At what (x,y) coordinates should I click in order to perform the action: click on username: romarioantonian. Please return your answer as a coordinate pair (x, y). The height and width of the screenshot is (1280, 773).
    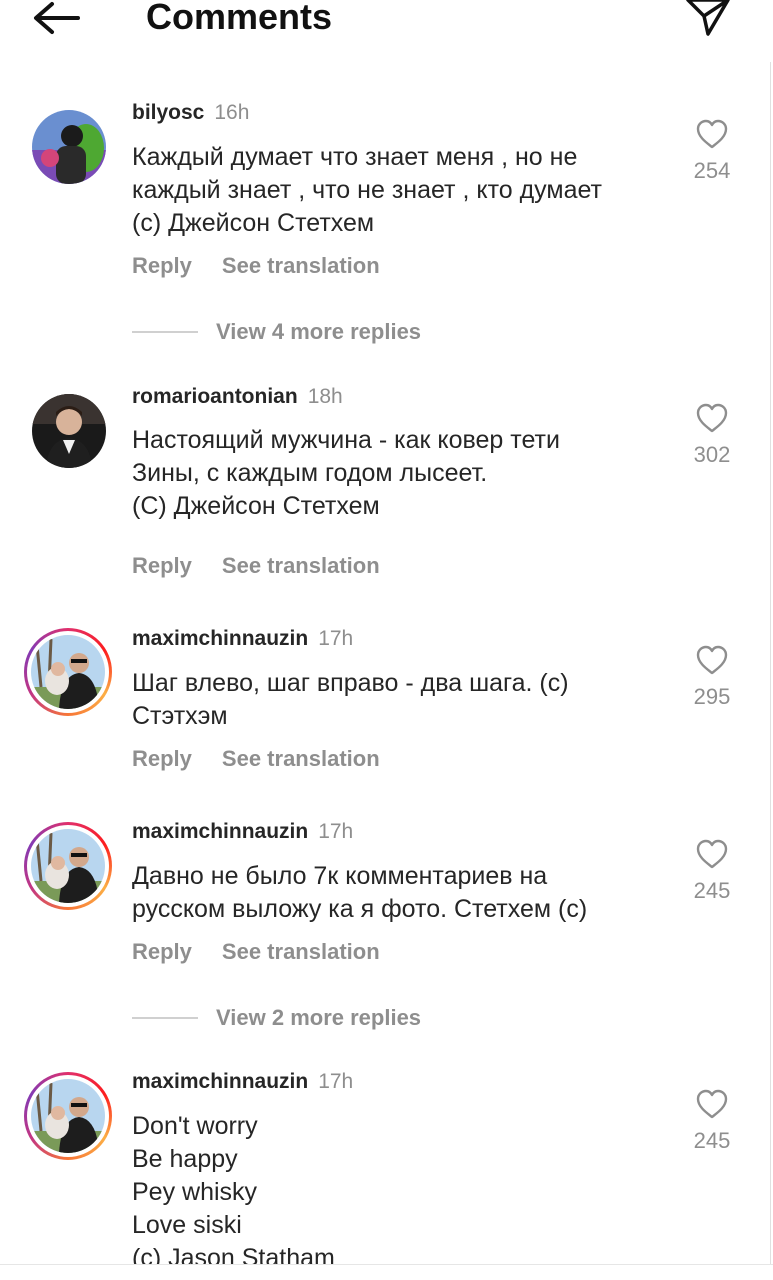
    Looking at the image, I should click on (215, 396).